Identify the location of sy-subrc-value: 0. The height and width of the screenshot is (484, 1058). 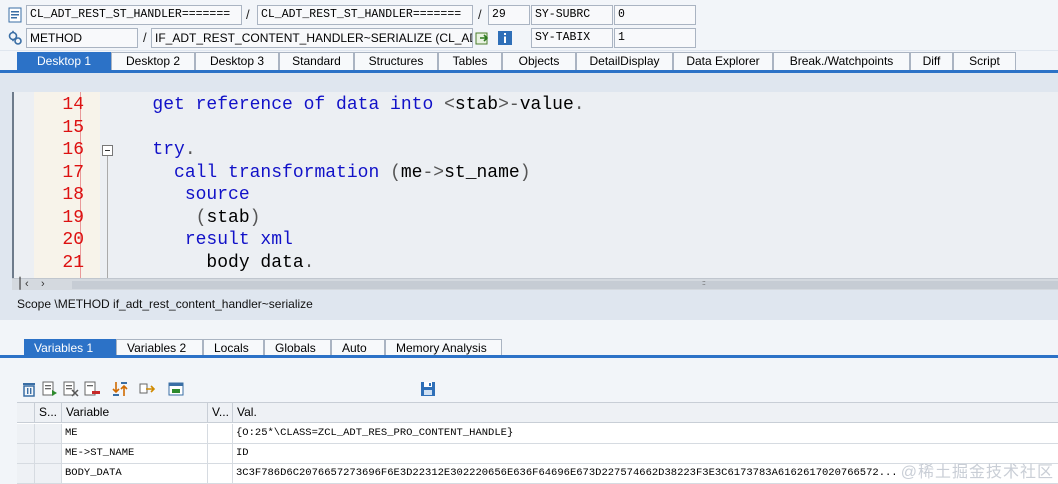
(655, 15).